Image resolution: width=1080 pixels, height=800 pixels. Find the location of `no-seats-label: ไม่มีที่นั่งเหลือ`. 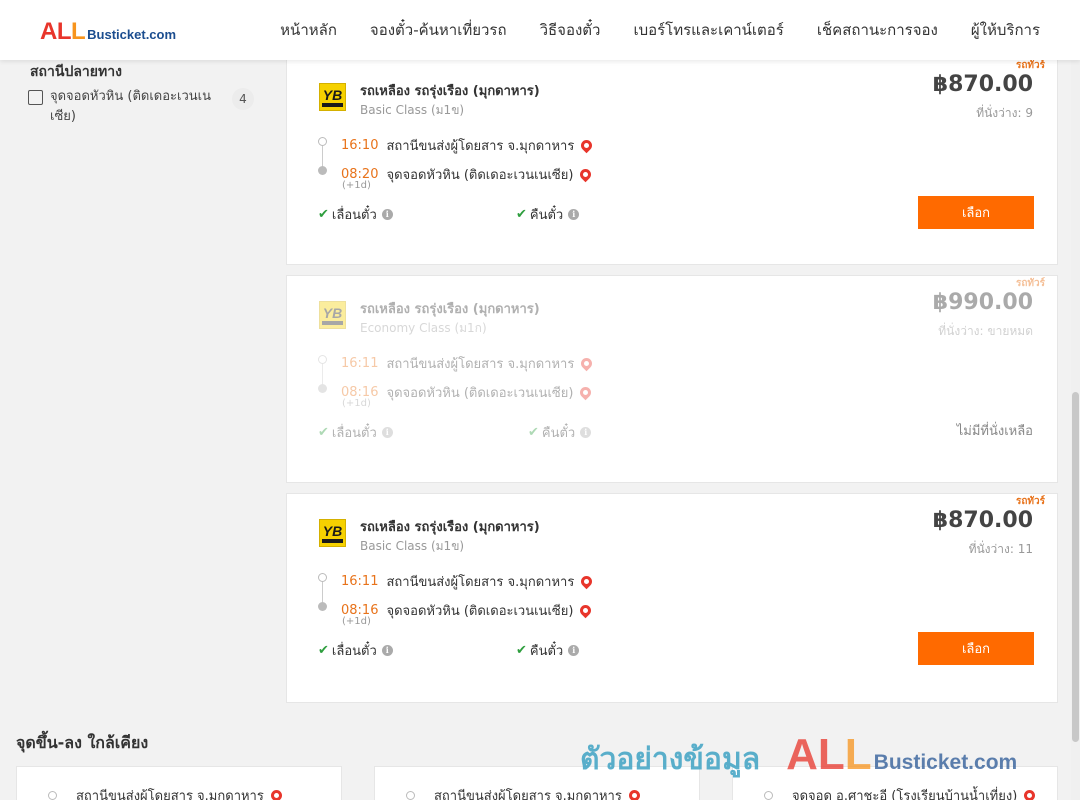

no-seats-label: ไม่มีที่นั่งเหลือ is located at coordinates (994, 431).